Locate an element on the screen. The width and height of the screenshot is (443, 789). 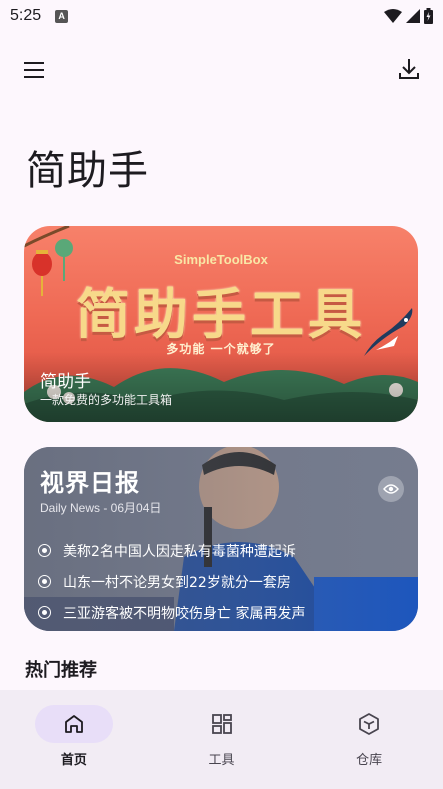
news-view-button is located at coordinates (391, 489).